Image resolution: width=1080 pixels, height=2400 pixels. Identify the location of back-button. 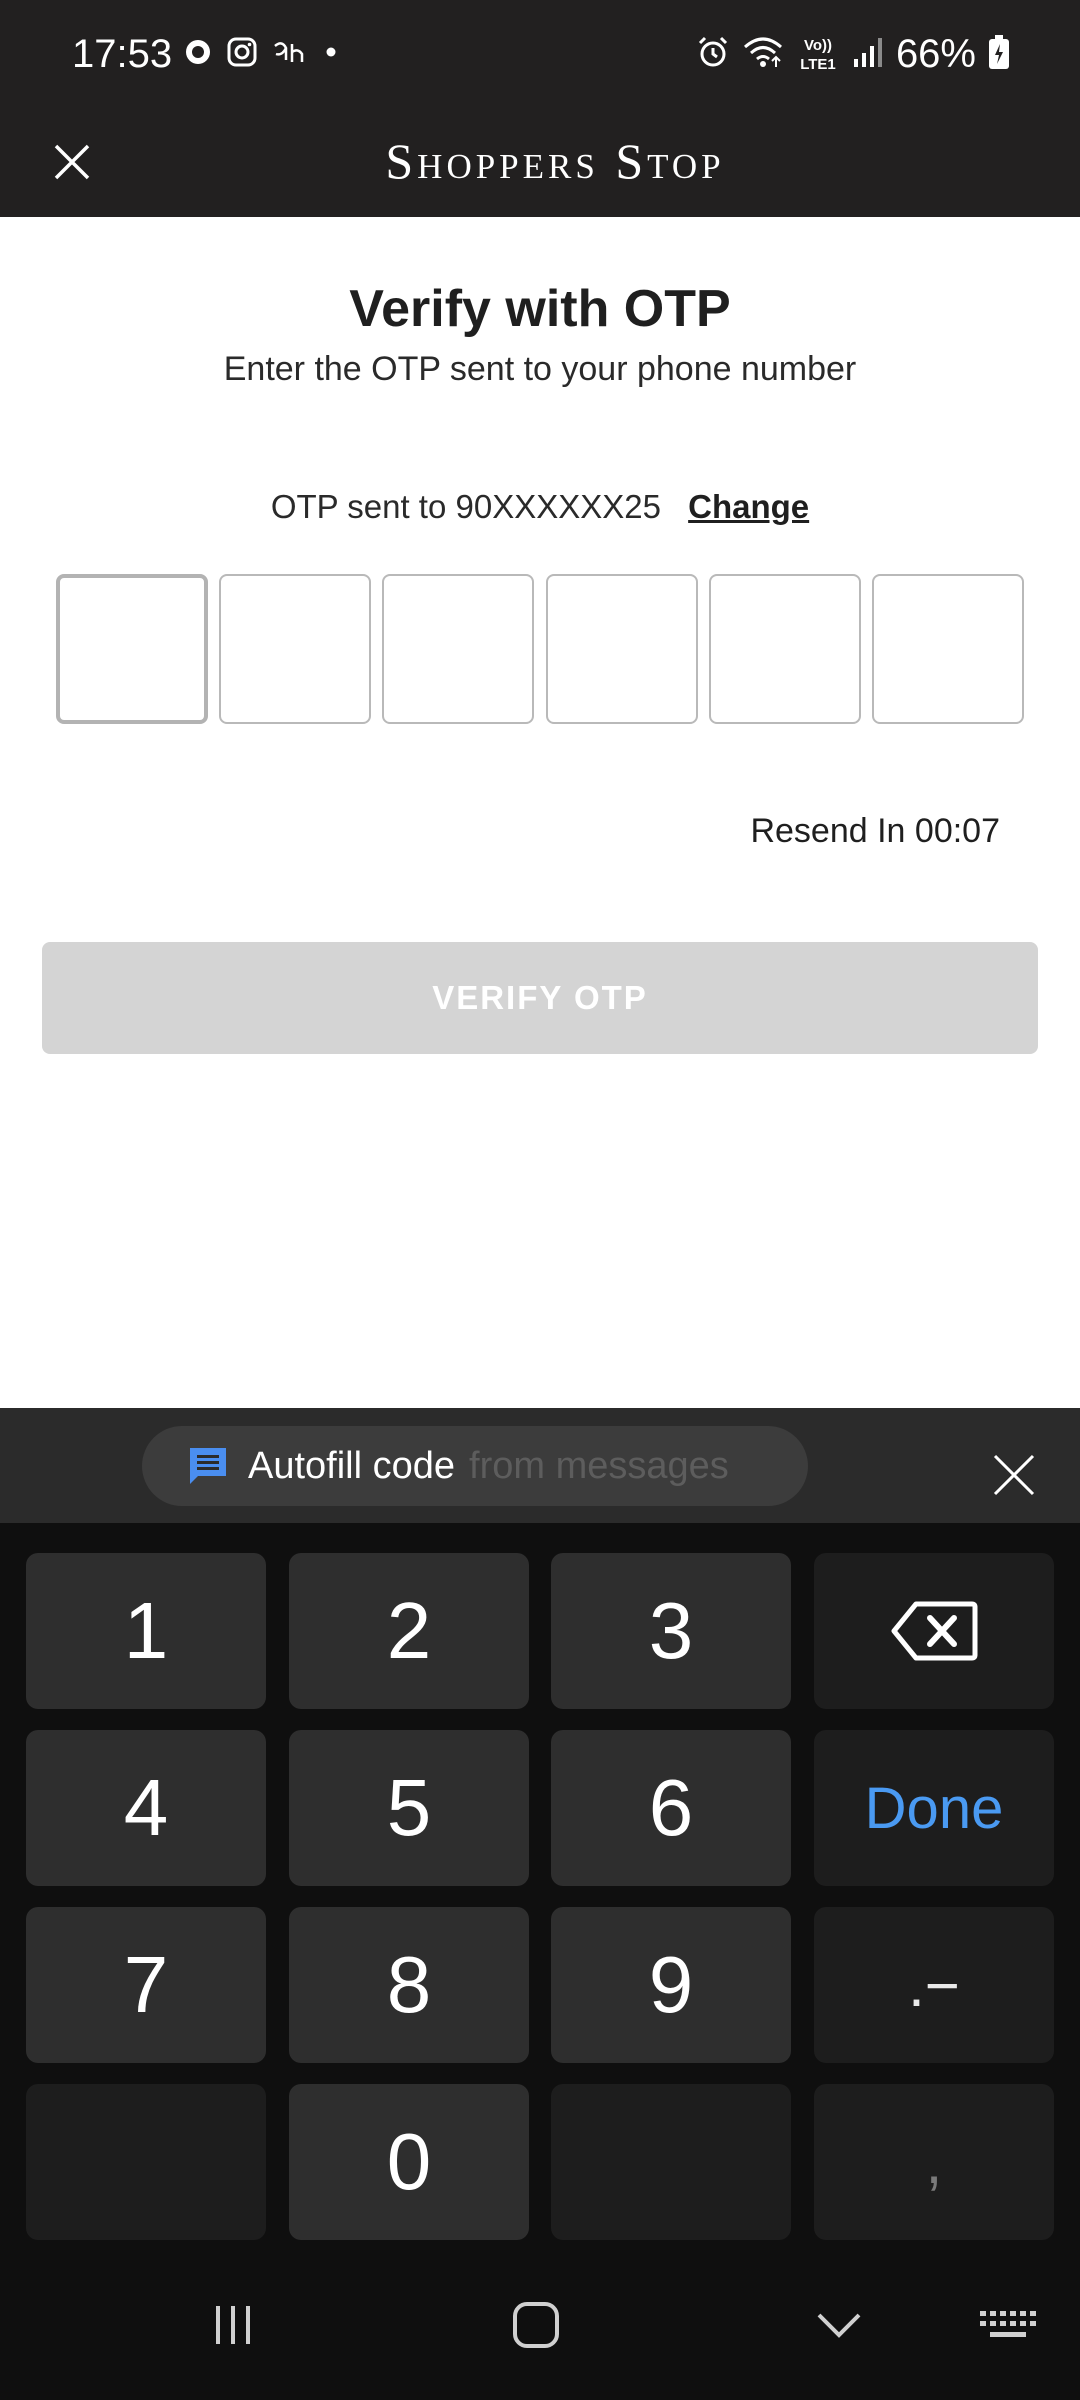
(839, 2325).